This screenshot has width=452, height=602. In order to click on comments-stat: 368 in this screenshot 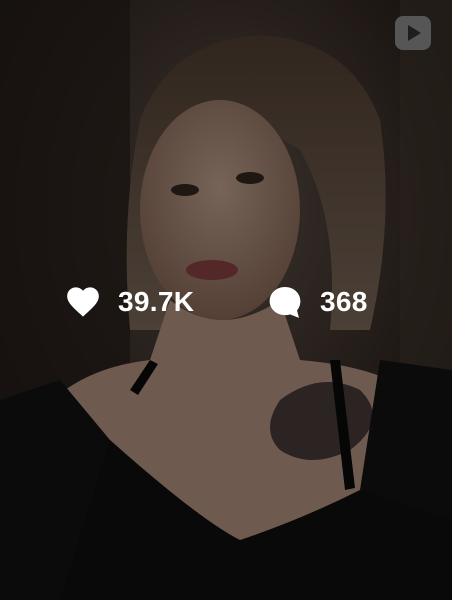, I will do `click(317, 302)`.